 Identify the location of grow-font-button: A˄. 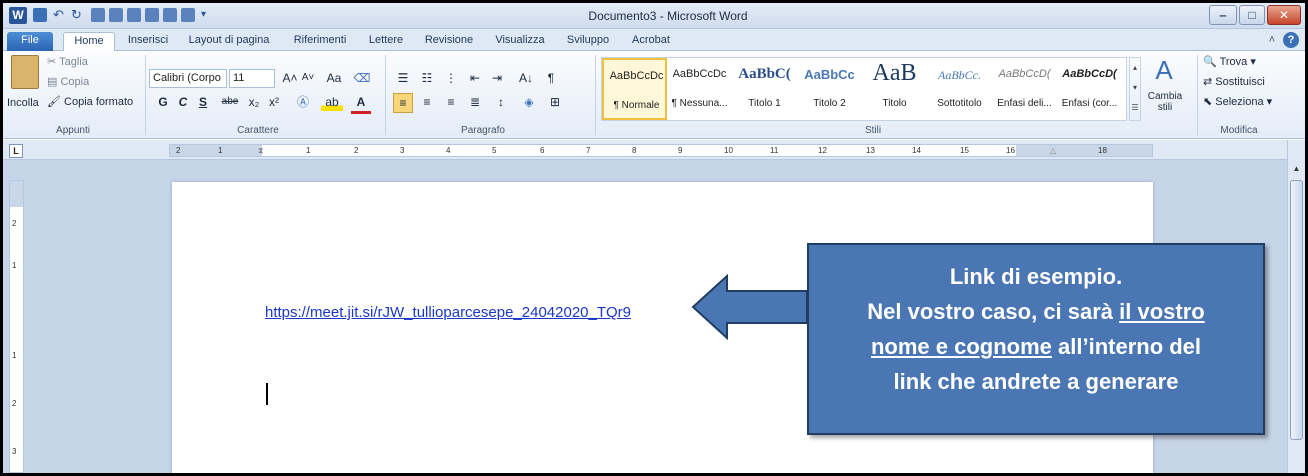
(290, 78).